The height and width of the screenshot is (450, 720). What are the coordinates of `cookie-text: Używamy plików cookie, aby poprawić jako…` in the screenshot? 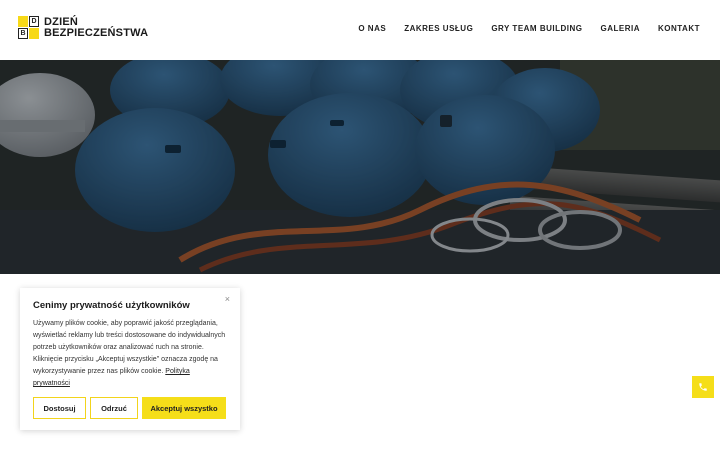 It's located at (130, 354).